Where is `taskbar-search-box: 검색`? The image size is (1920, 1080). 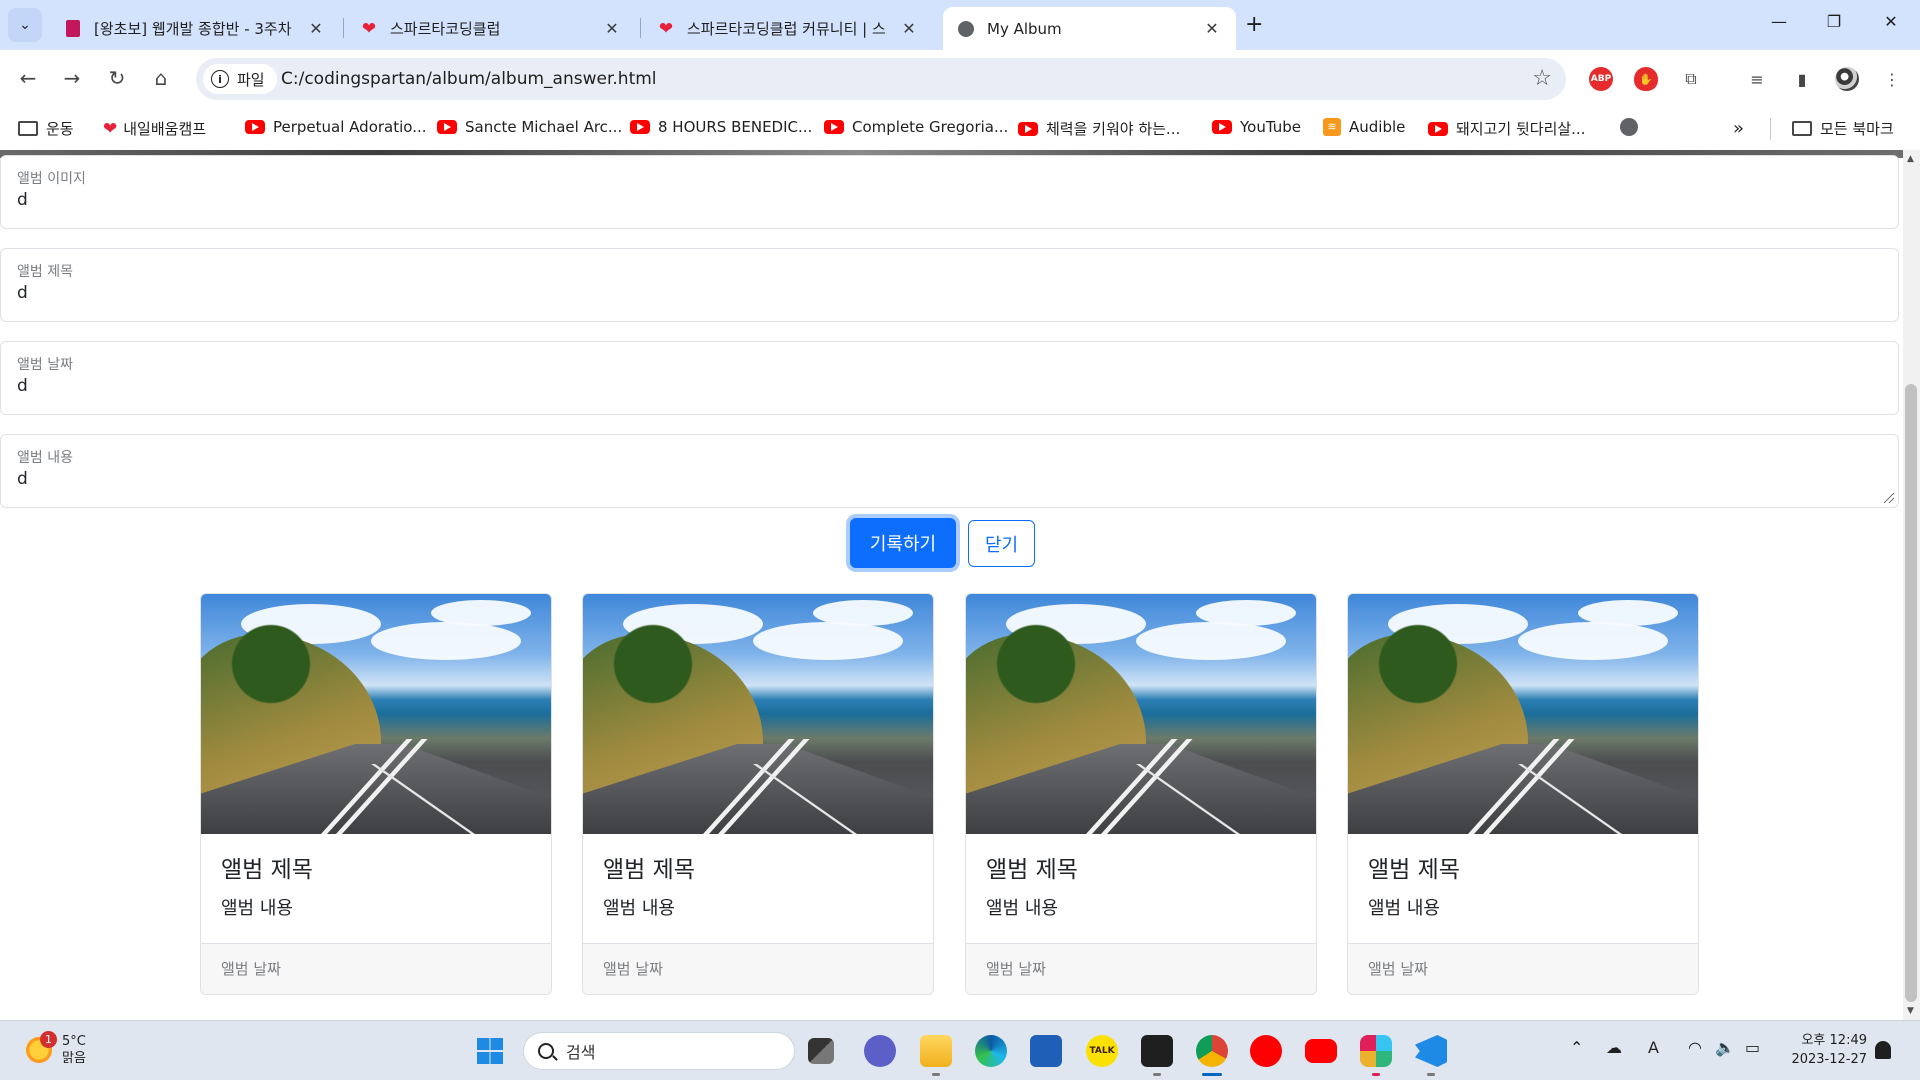
taskbar-search-box: 검색 is located at coordinates (659, 1051).